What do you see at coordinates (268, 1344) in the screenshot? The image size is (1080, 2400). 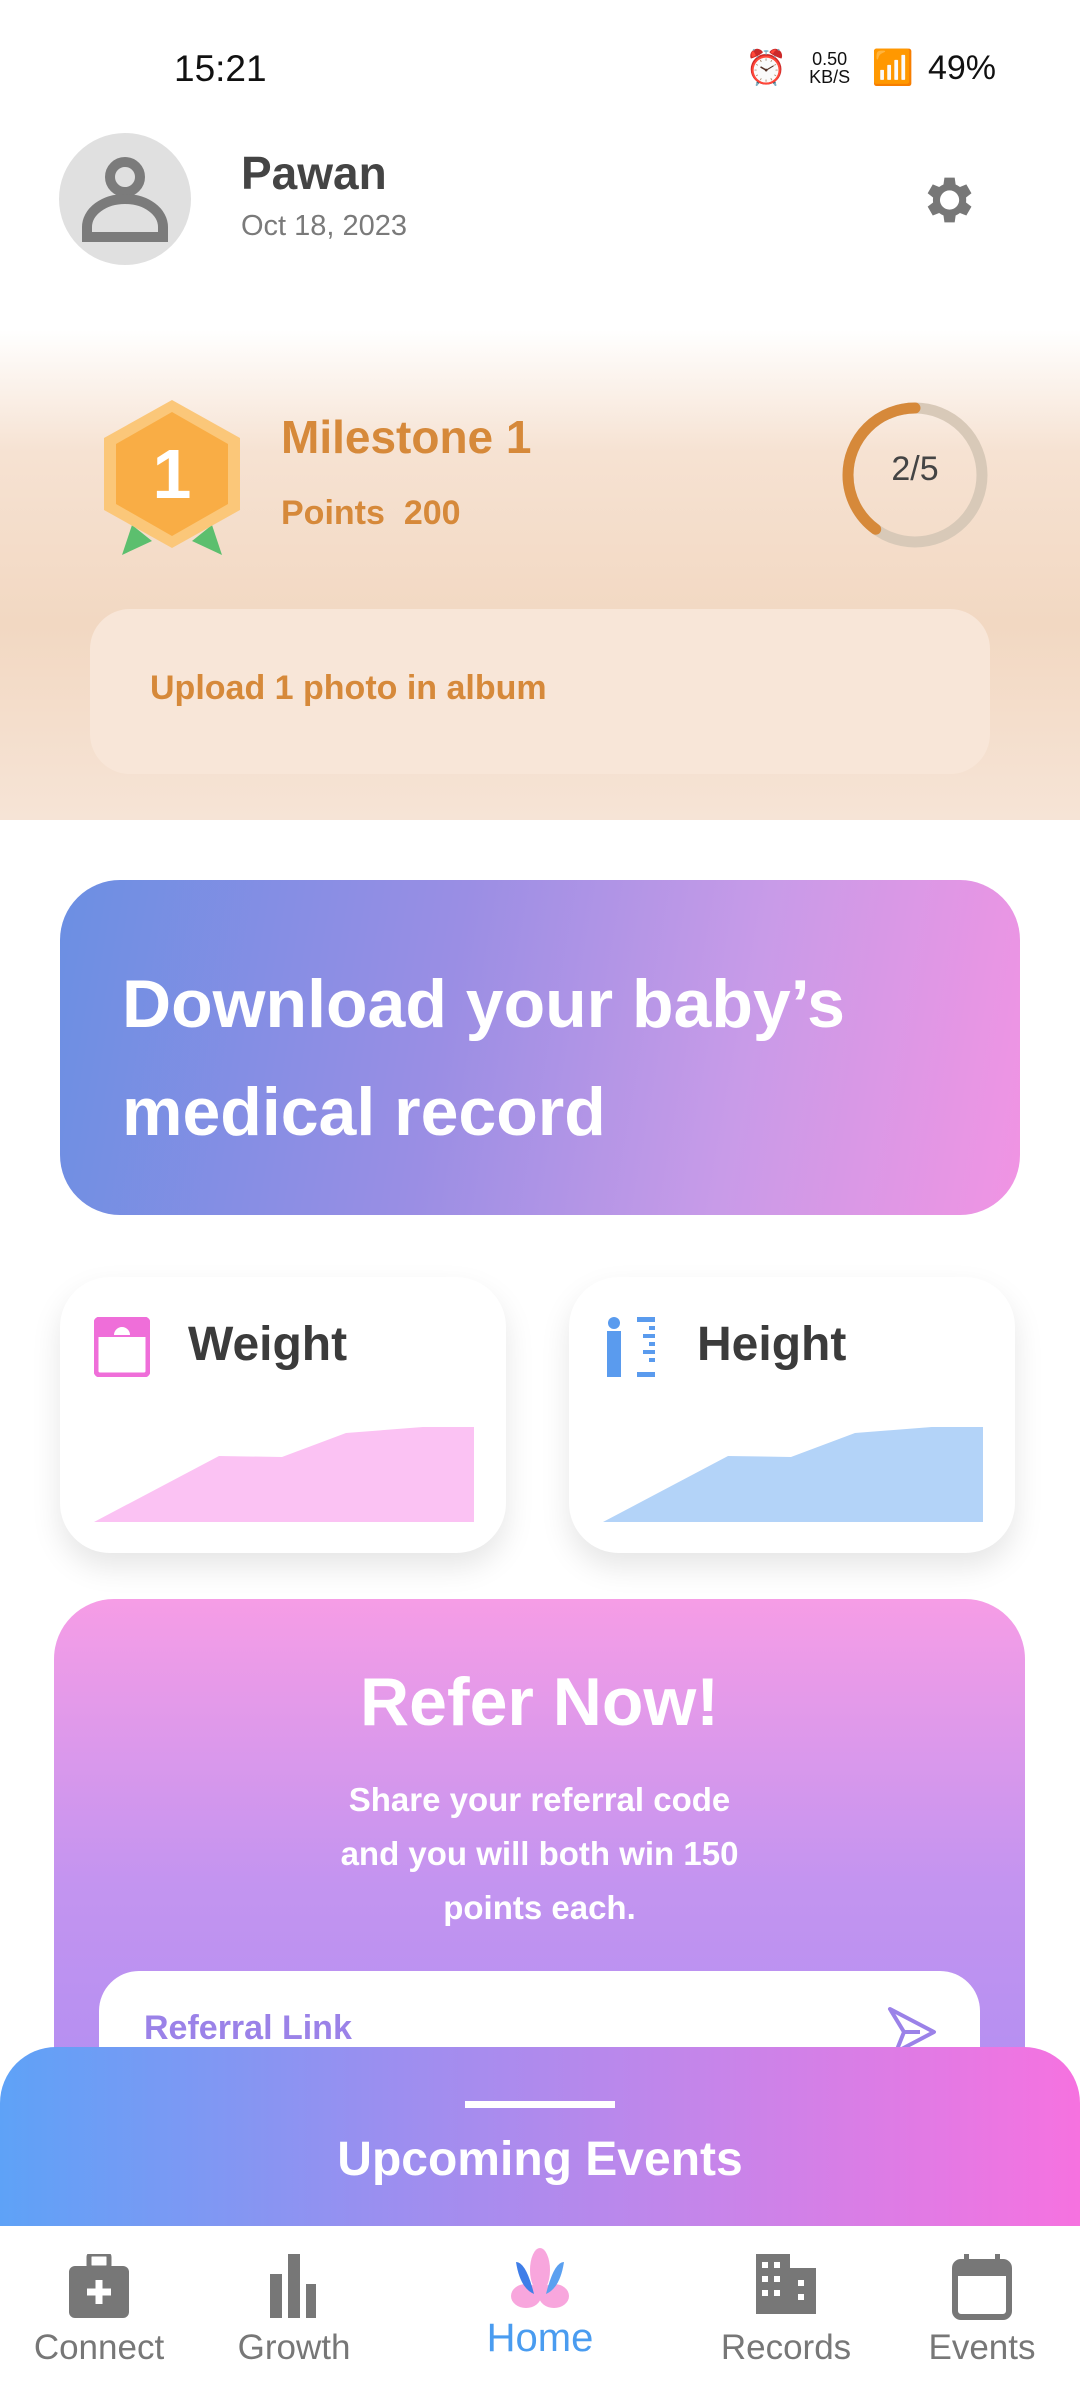 I see `weight-label: Weight` at bounding box center [268, 1344].